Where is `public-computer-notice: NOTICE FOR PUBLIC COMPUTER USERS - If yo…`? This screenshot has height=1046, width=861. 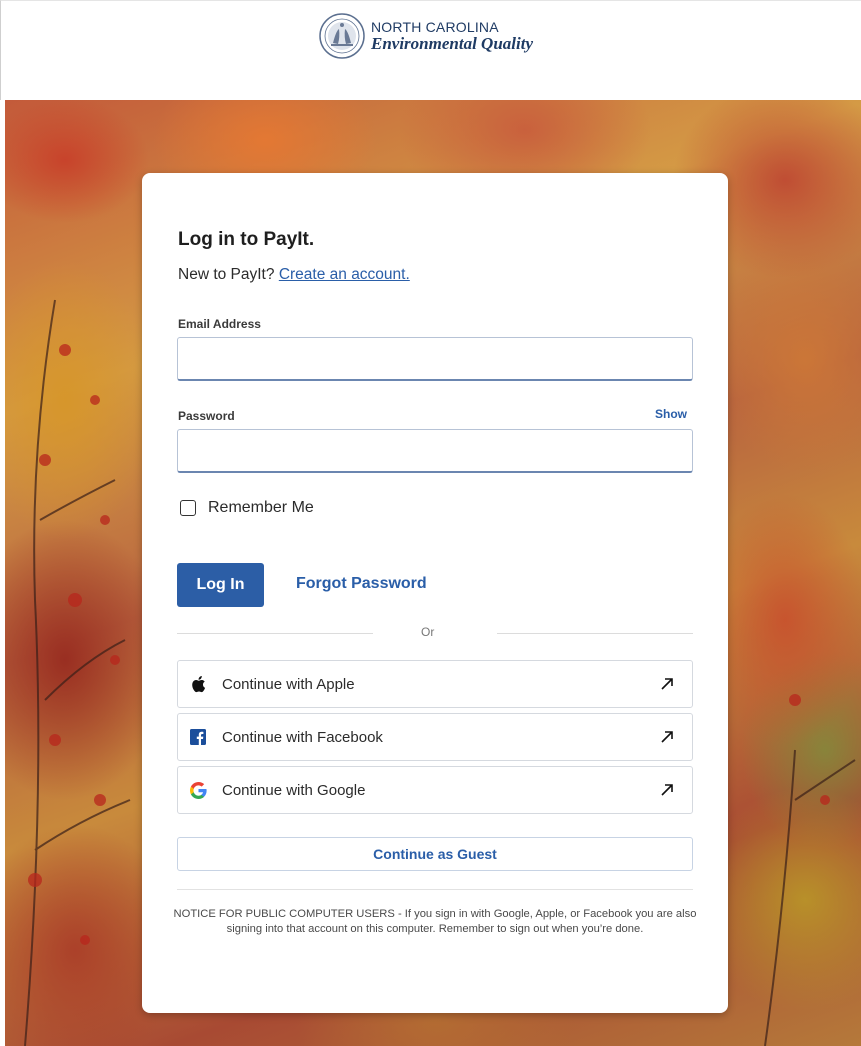
public-computer-notice: NOTICE FOR PUBLIC COMPUTER USERS - If yo… is located at coordinates (435, 921).